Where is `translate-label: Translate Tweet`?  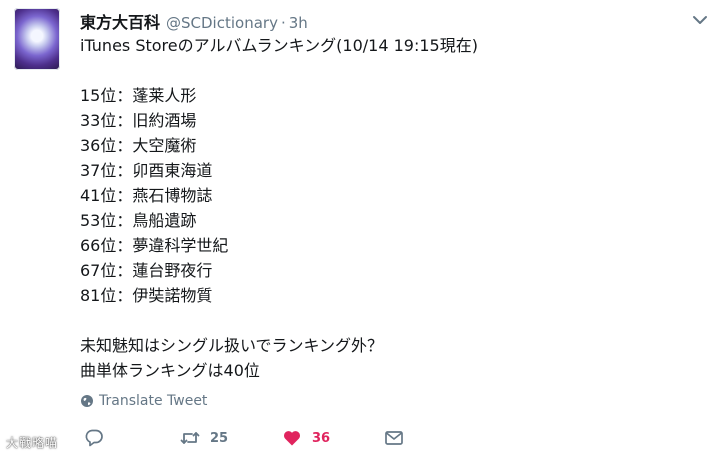
translate-label: Translate Tweet is located at coordinates (153, 401).